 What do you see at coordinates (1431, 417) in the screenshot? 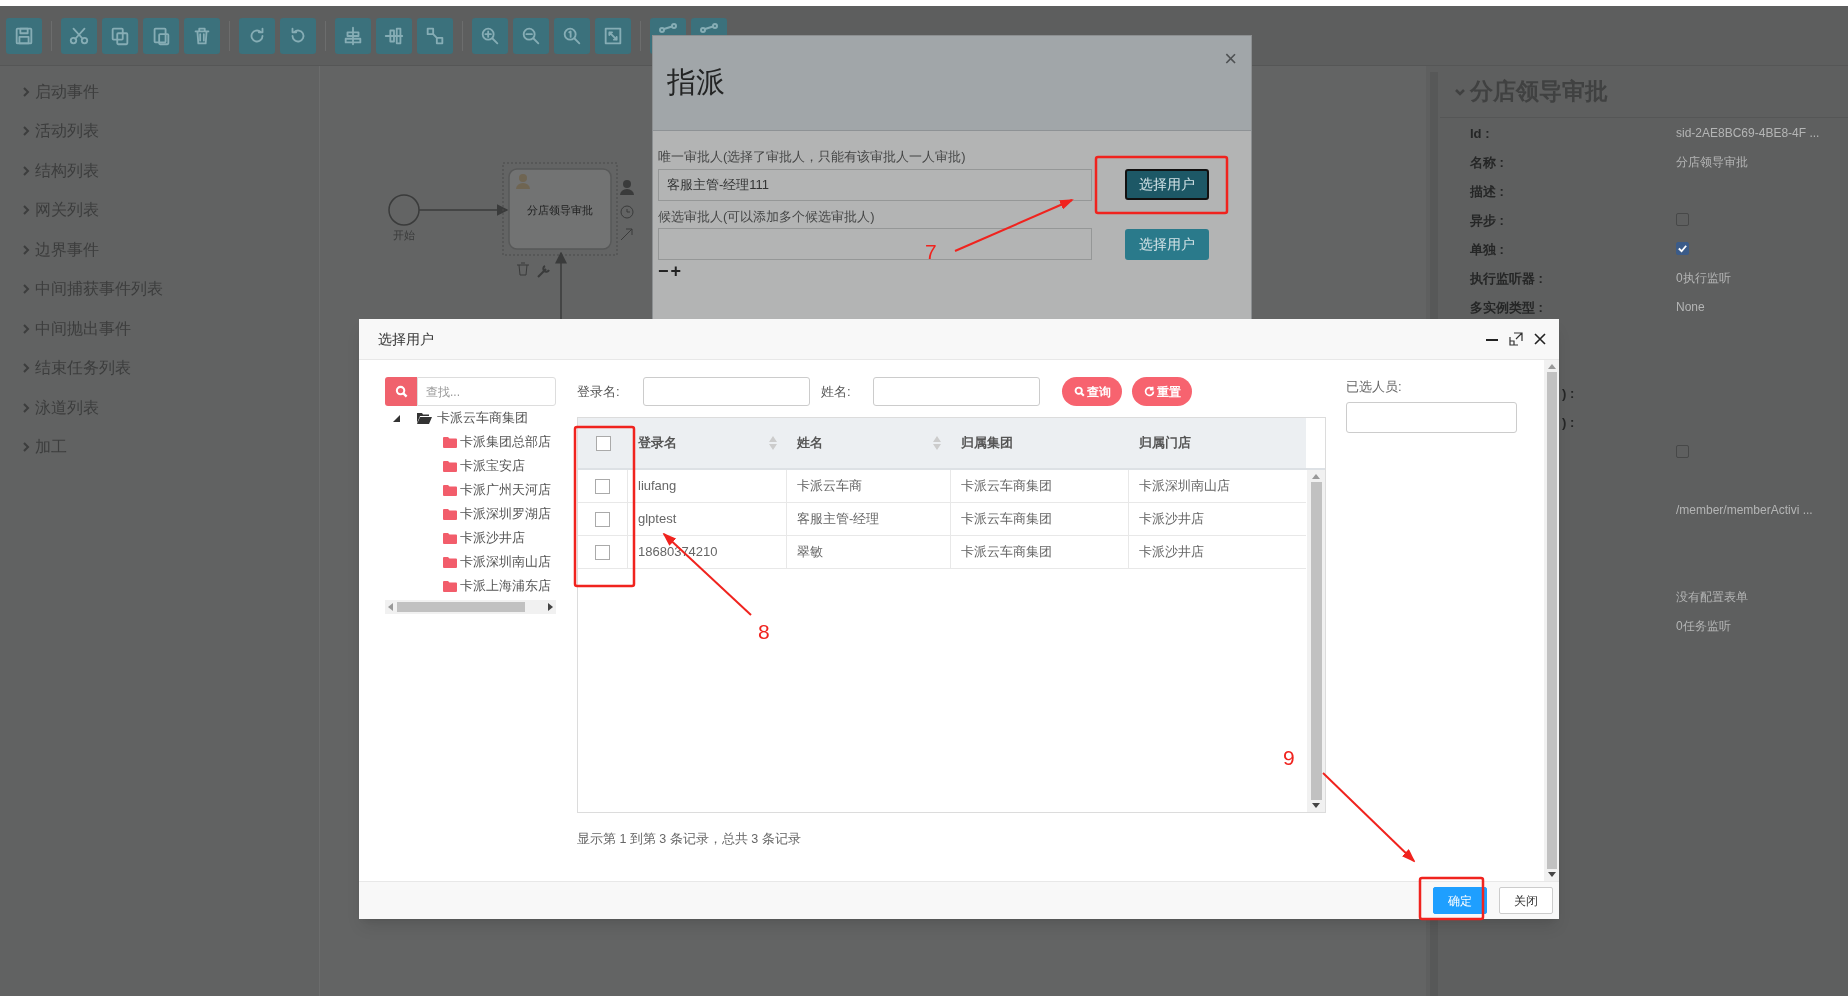
I see `selected-users-field` at bounding box center [1431, 417].